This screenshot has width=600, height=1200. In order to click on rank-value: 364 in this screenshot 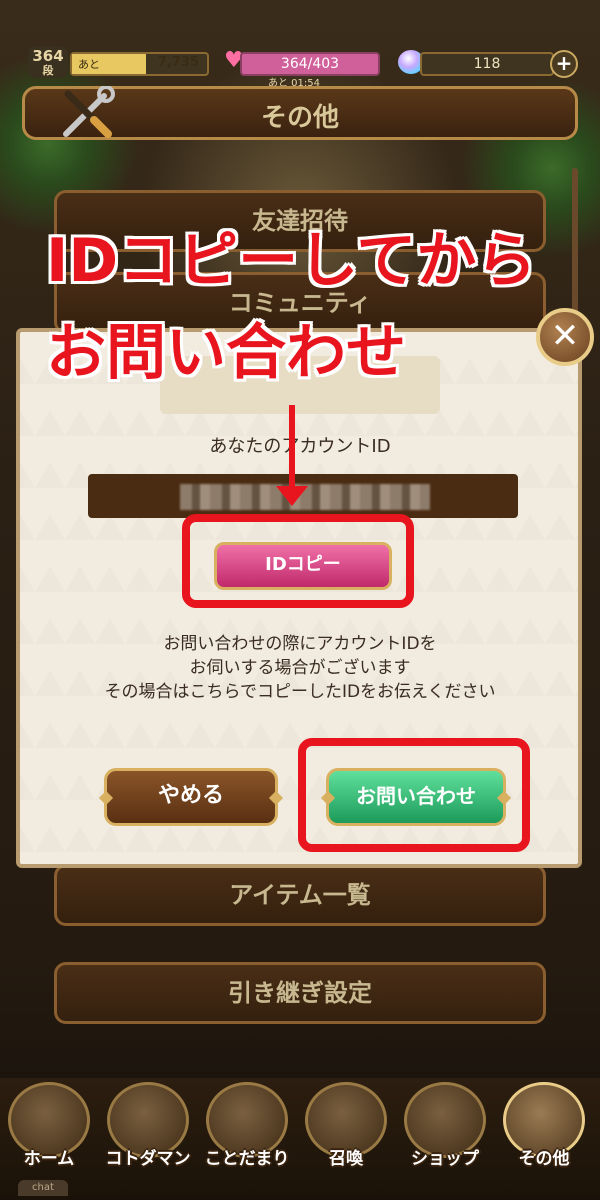, I will do `click(48, 56)`.